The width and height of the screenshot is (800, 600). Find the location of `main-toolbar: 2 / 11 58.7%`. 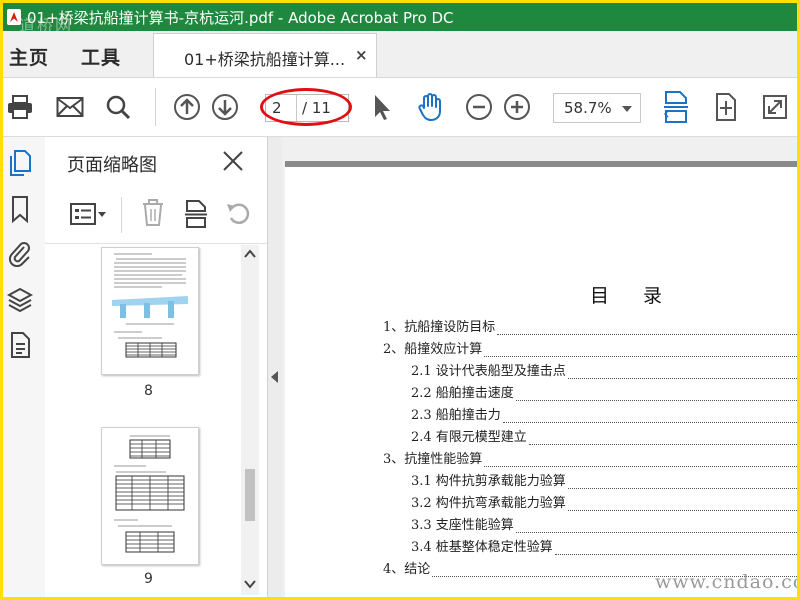

main-toolbar: 2 / 11 58.7% is located at coordinates (400, 107).